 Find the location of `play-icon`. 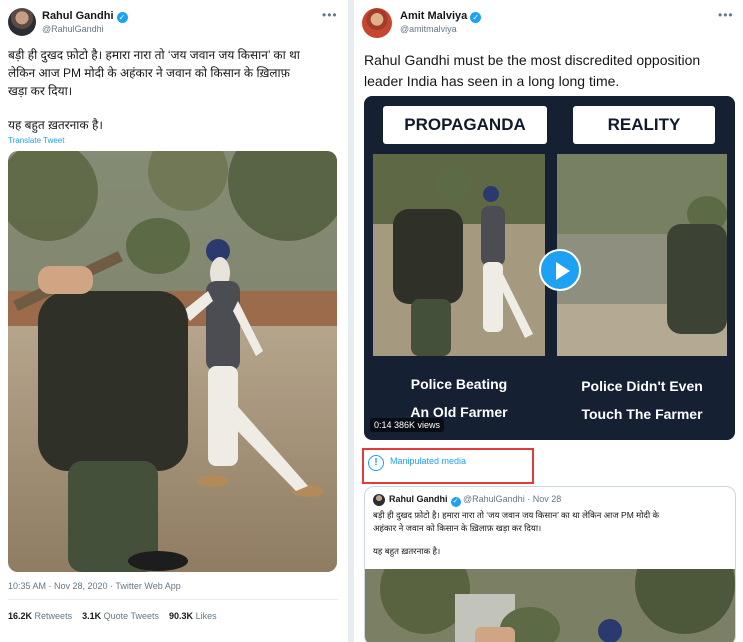

play-icon is located at coordinates (560, 270).